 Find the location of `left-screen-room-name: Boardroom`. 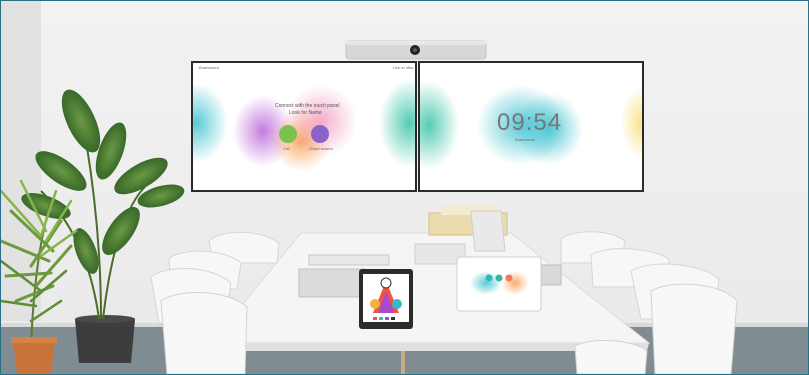

left-screen-room-name: Boardroom is located at coordinates (209, 67).